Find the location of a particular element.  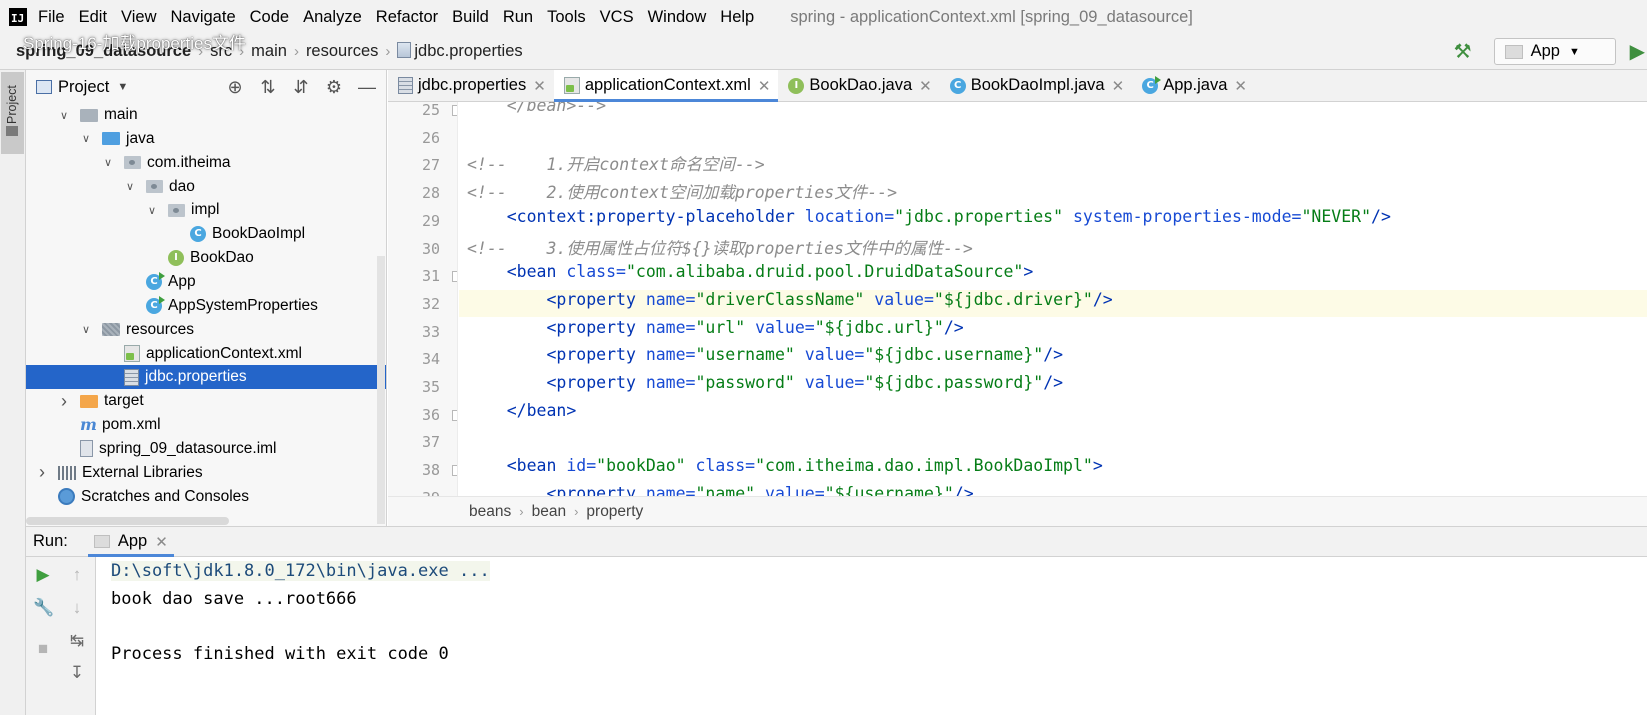

tree-node: ∨ java is located at coordinates (206, 139).